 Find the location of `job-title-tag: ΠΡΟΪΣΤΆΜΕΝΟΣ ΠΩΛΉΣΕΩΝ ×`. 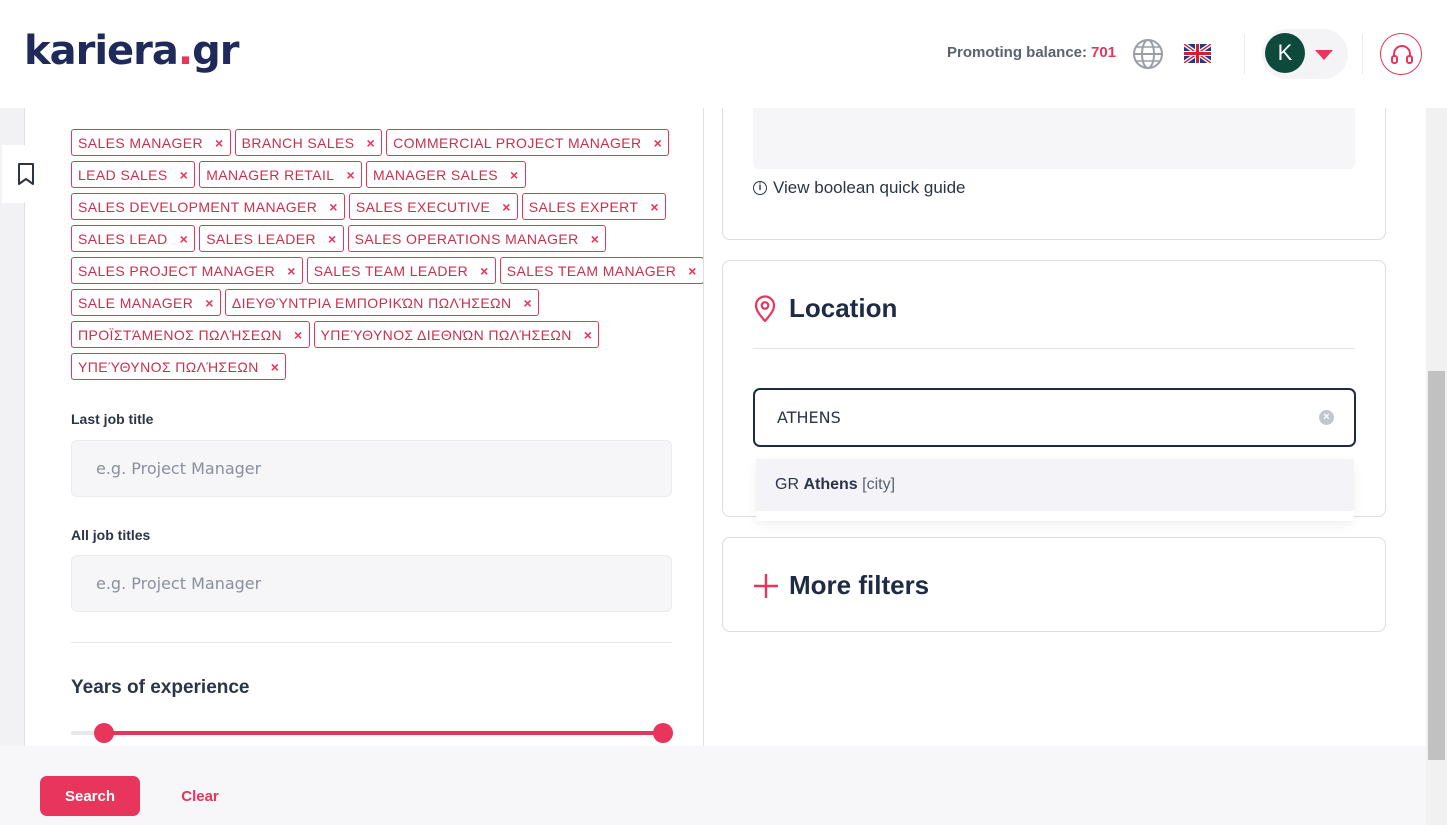

job-title-tag: ΠΡΟΪΣΤΆΜΕΝΟΣ ΠΩΛΉΣΕΩΝ × is located at coordinates (190, 334).